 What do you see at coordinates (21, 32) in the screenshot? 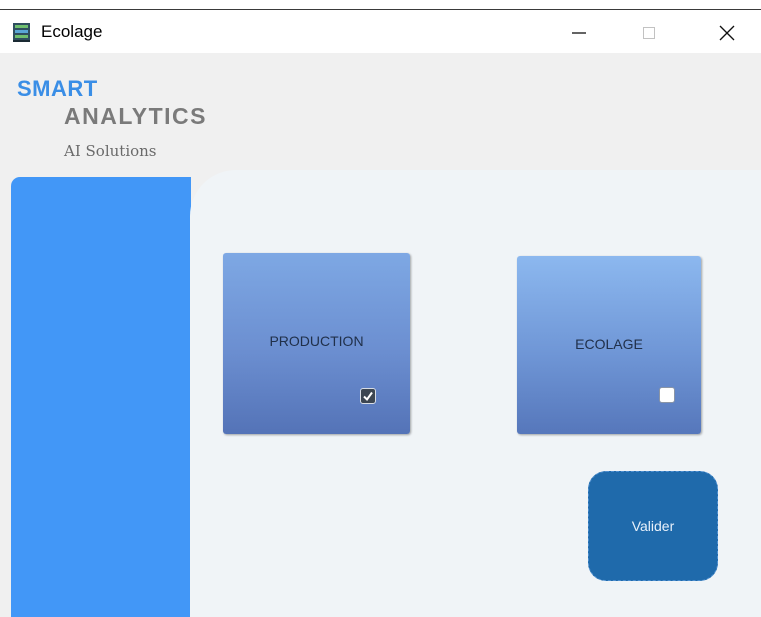
I see `app-icon` at bounding box center [21, 32].